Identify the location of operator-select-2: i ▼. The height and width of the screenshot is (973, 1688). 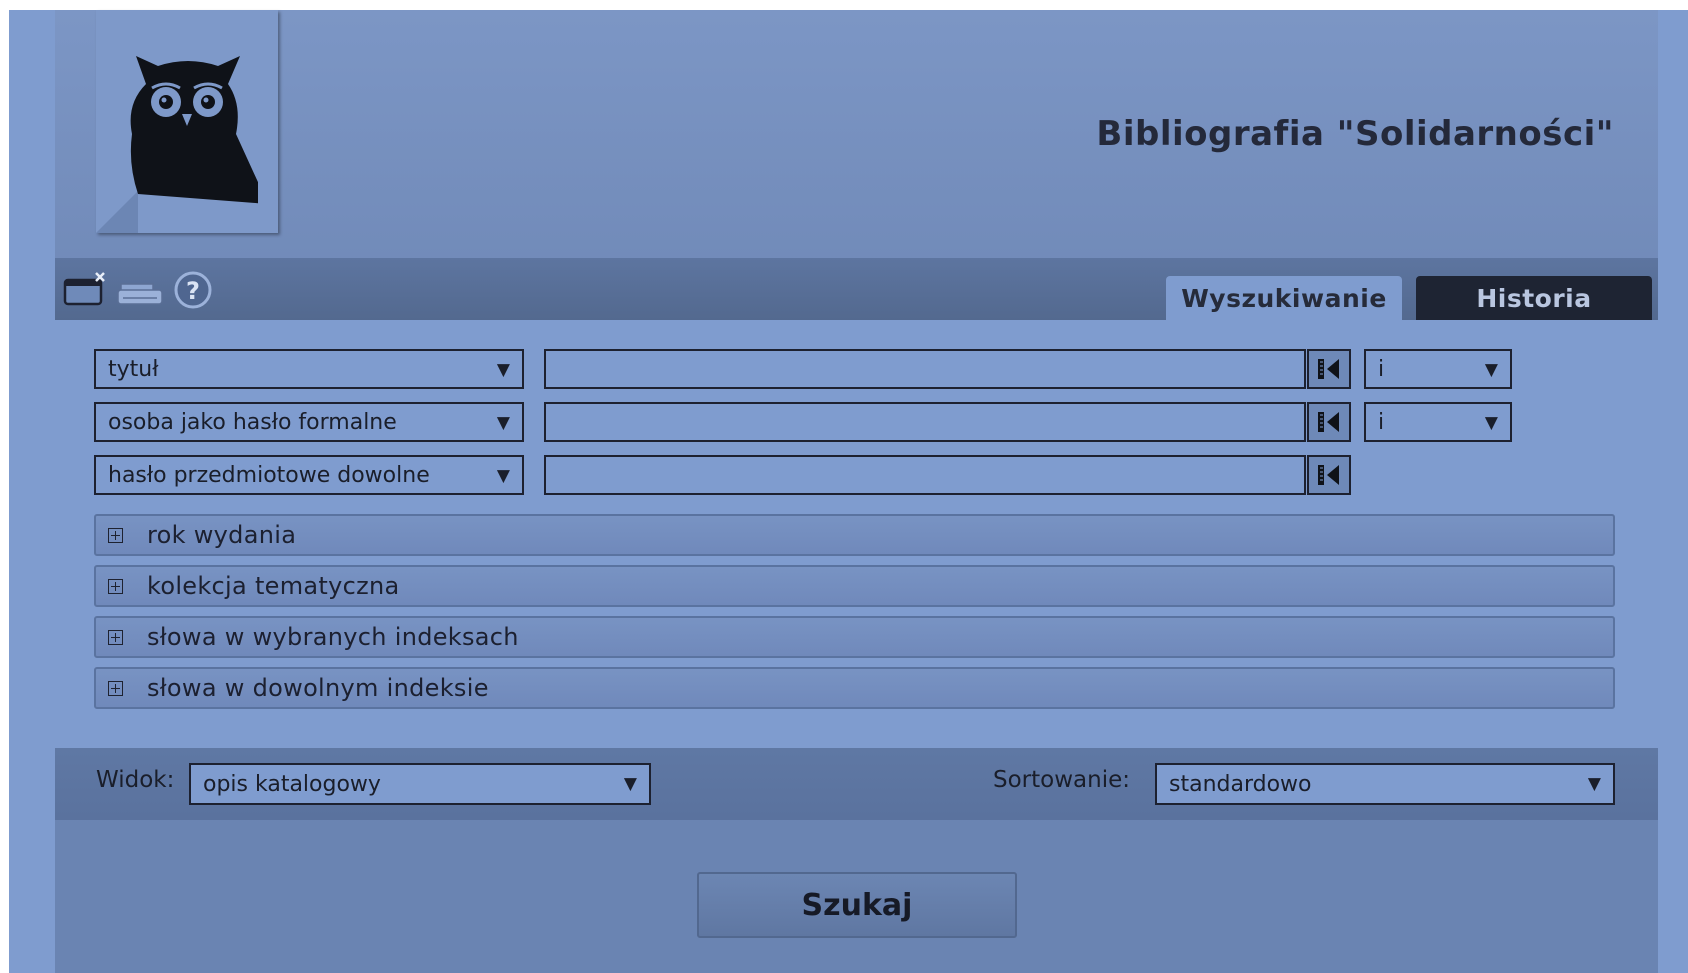
(1438, 422).